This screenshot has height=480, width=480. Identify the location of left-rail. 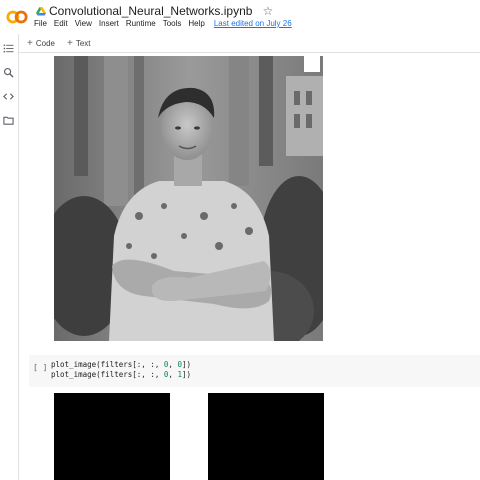
(9, 257).